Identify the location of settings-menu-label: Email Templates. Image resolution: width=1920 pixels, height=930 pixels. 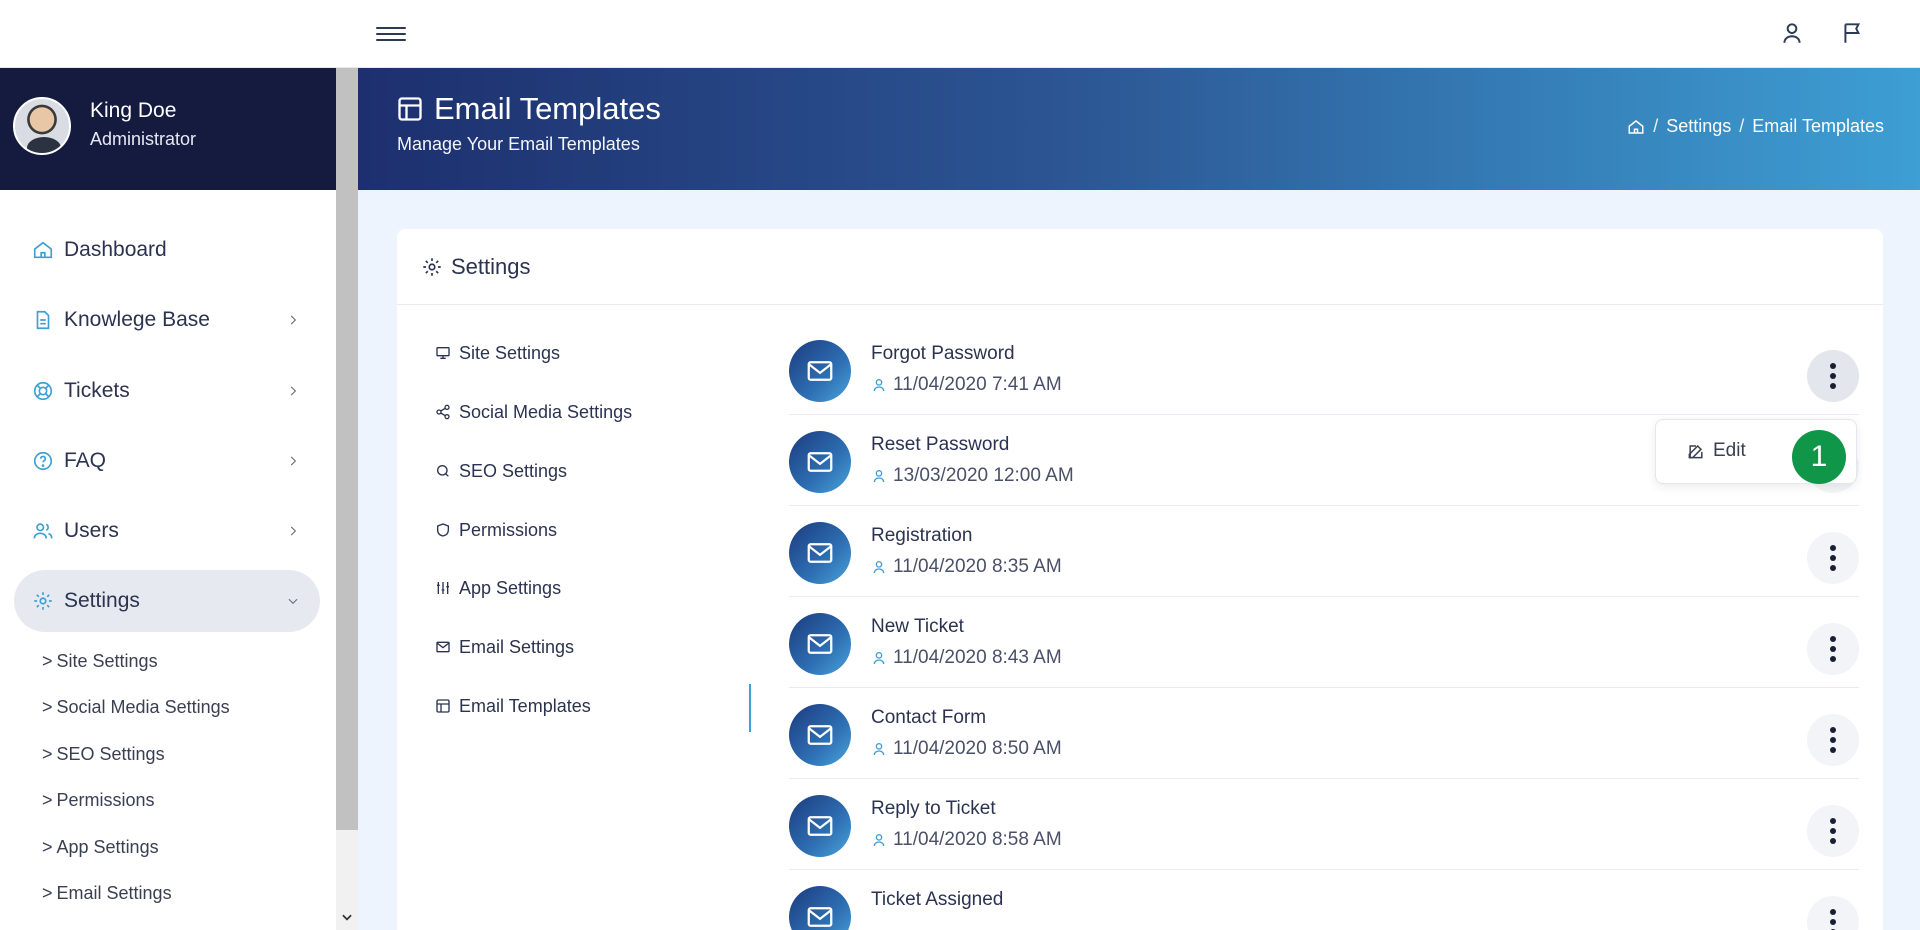
(525, 705).